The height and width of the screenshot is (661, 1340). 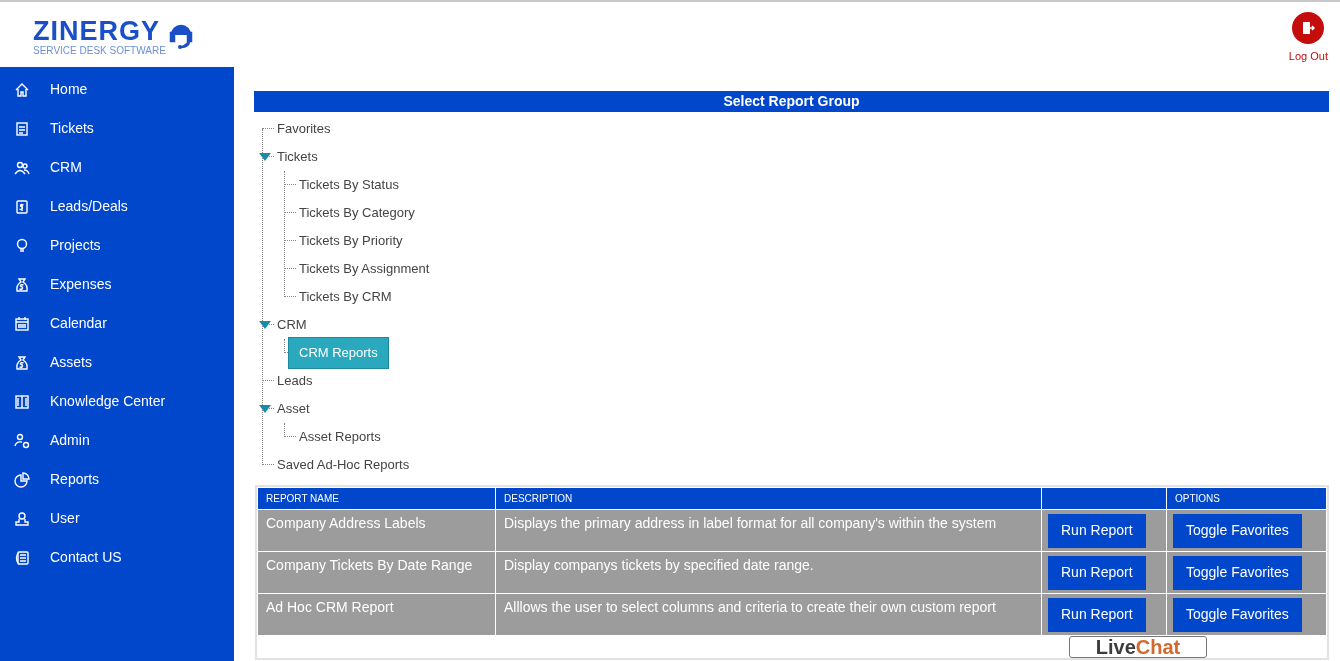 What do you see at coordinates (345, 297) in the screenshot?
I see `tree-item: Tickets By CRM` at bounding box center [345, 297].